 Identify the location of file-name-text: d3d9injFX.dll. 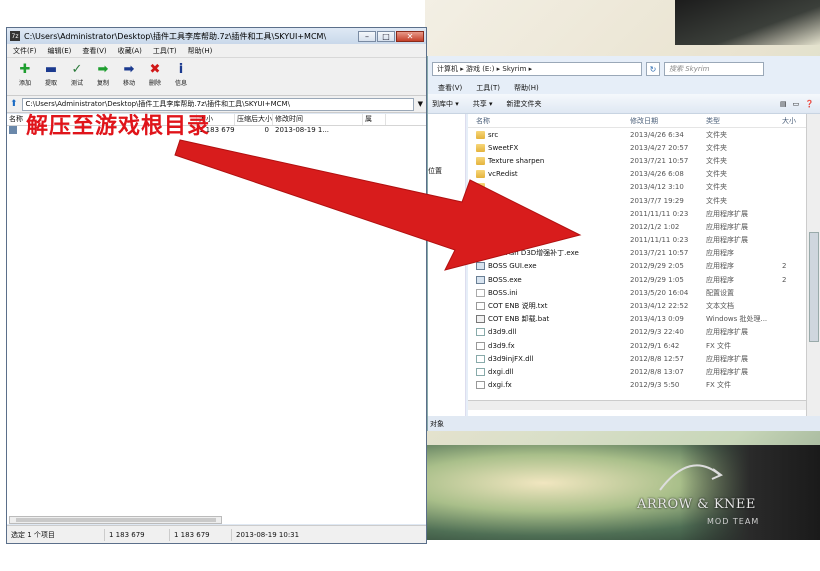
(511, 358).